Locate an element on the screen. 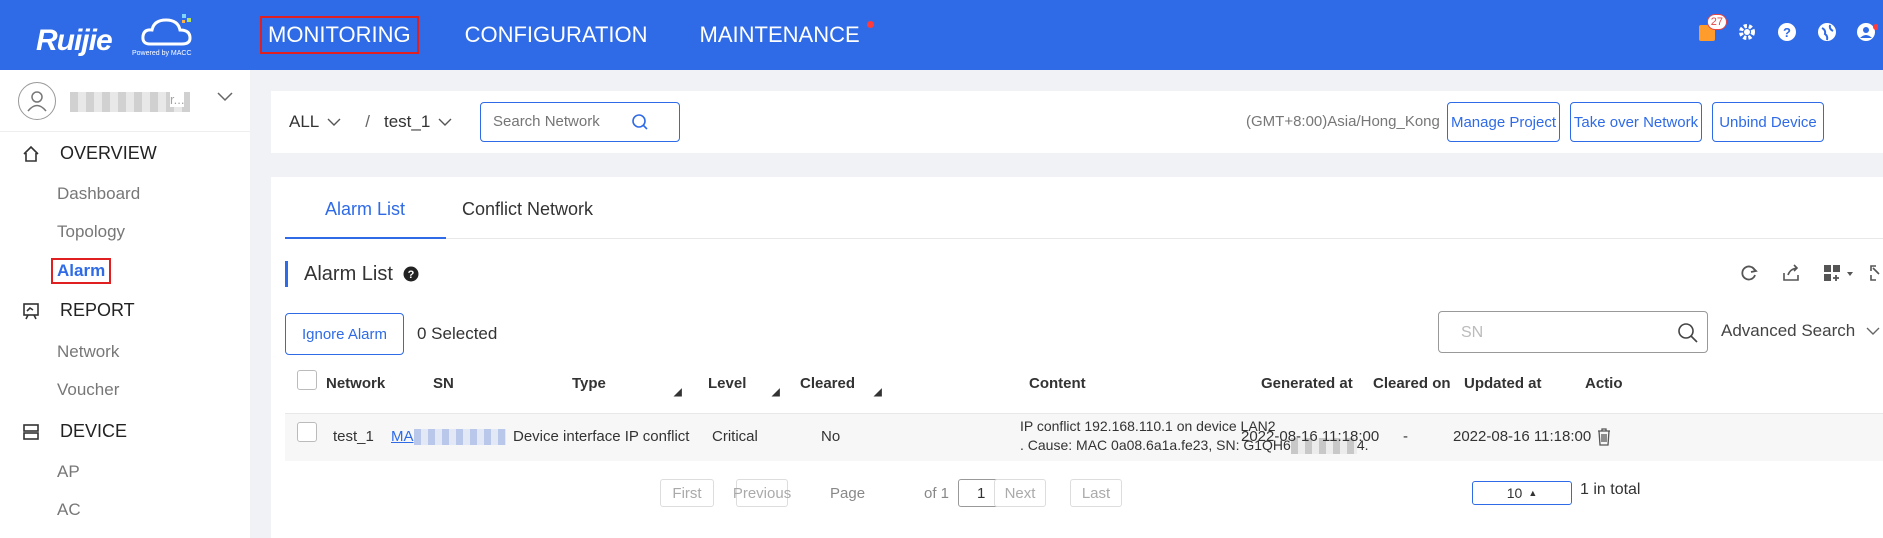 The height and width of the screenshot is (538, 1883). redacted-sn is located at coordinates (459, 437).